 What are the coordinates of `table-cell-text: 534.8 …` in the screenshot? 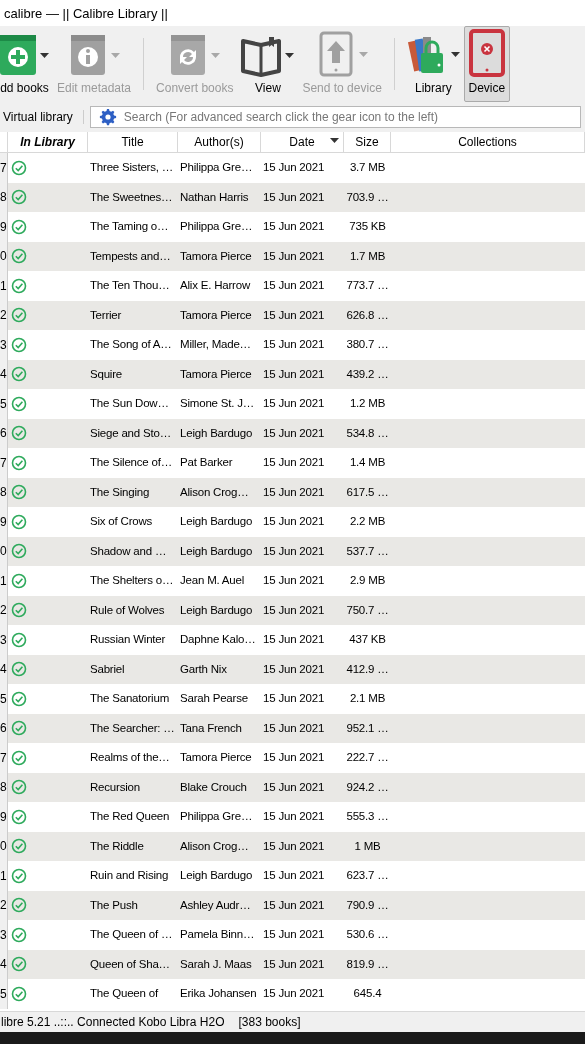 It's located at (367, 433).